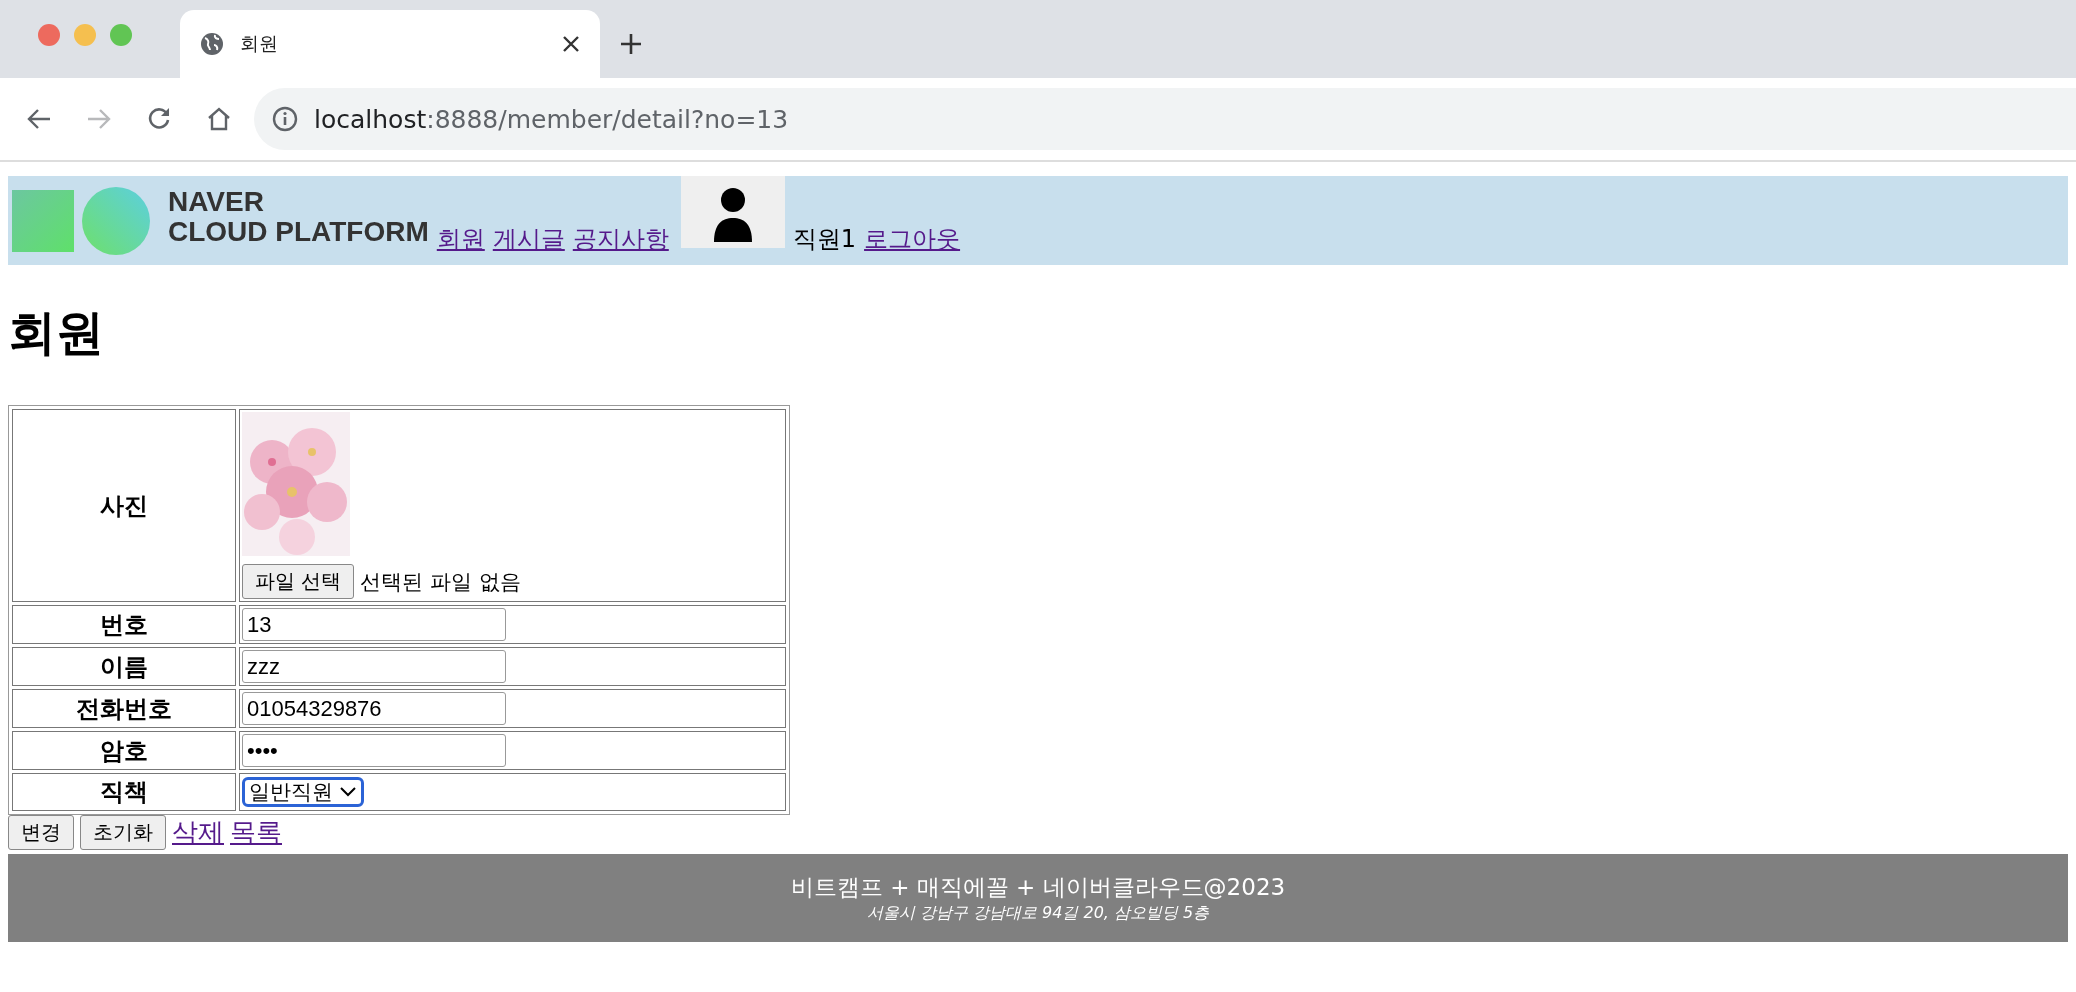 The image size is (2076, 992). Describe the element at coordinates (620, 244) in the screenshot. I see `nav-link: 공지사항` at that location.